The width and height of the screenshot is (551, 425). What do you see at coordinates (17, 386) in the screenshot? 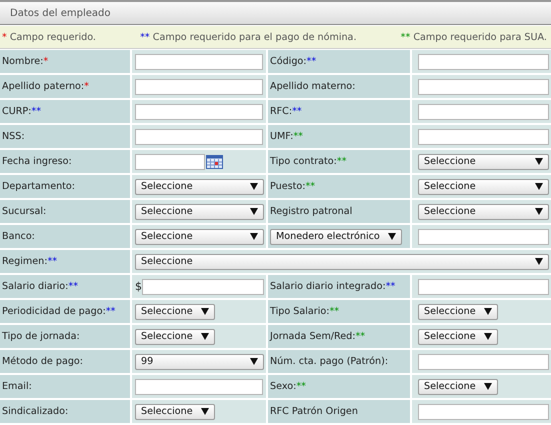
I see `field-label: Email:` at bounding box center [17, 386].